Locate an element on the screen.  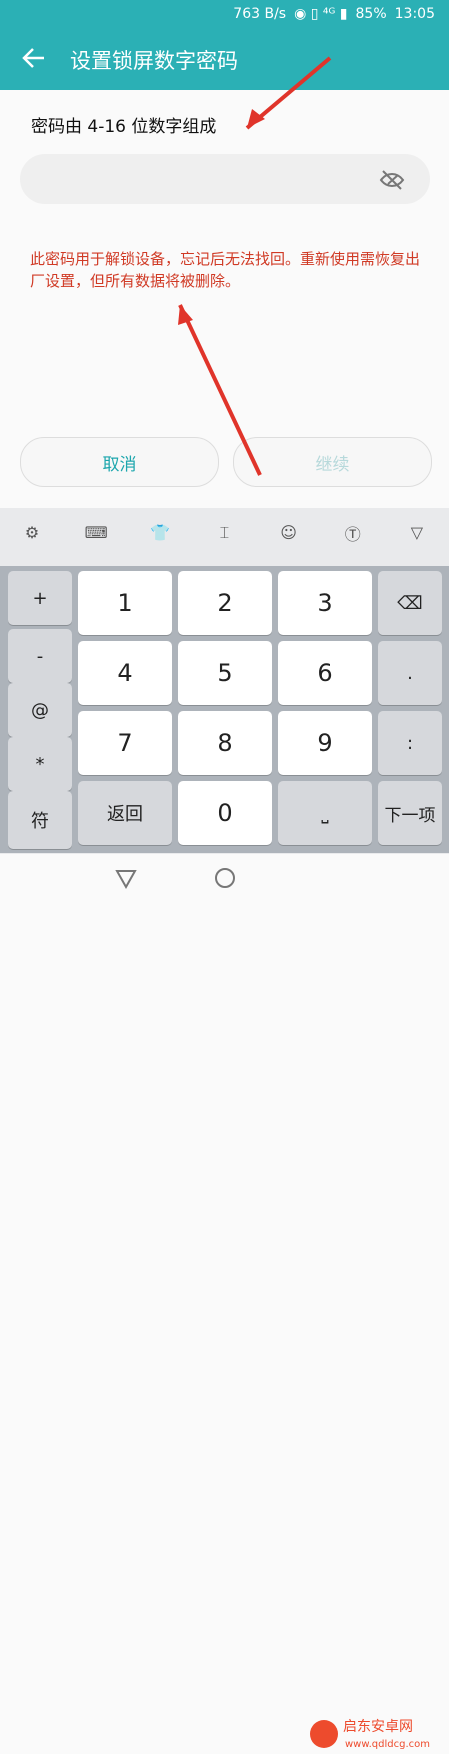
key-0: 0 is located at coordinates (225, 813).